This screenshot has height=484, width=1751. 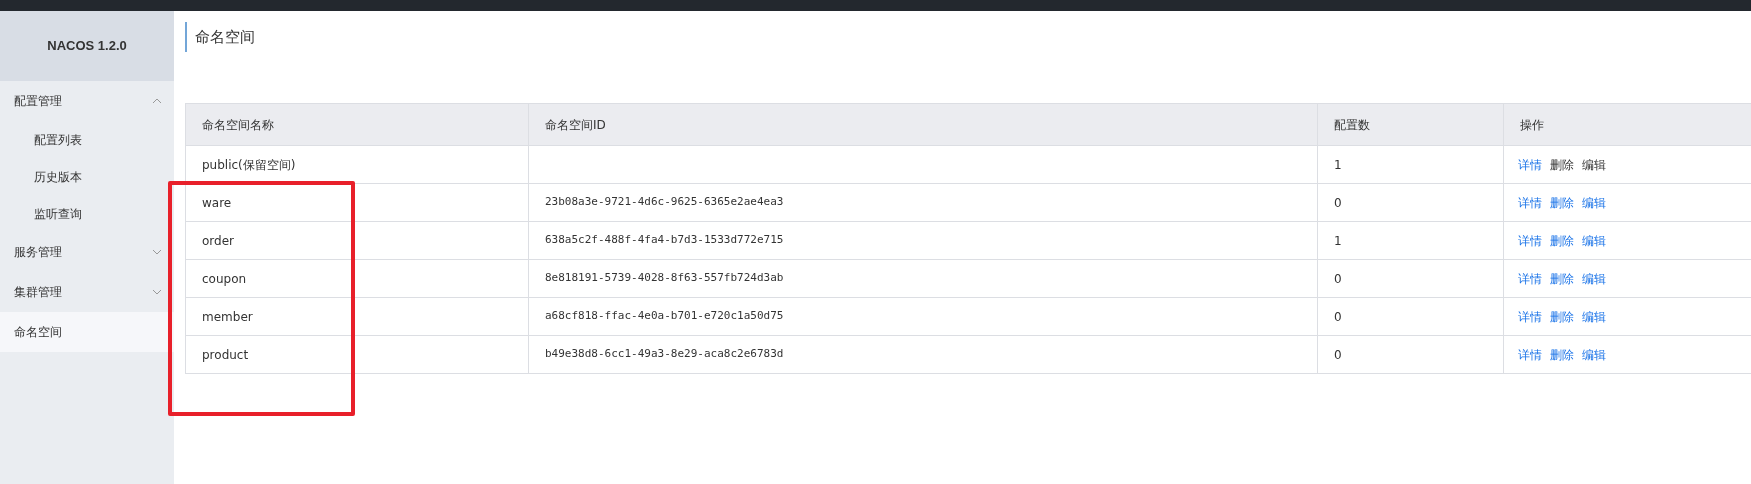 What do you see at coordinates (238, 125) in the screenshot?
I see `column-header: 命名空间名称` at bounding box center [238, 125].